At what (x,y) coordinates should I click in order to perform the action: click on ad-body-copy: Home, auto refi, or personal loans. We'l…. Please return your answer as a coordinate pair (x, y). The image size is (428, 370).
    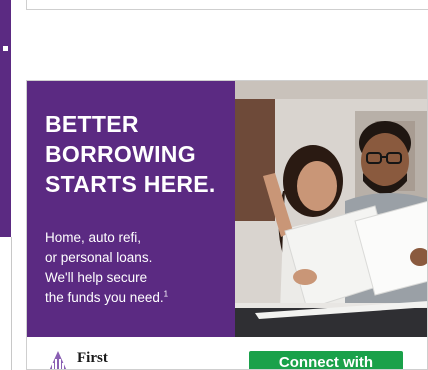
    Looking at the image, I should click on (139, 268).